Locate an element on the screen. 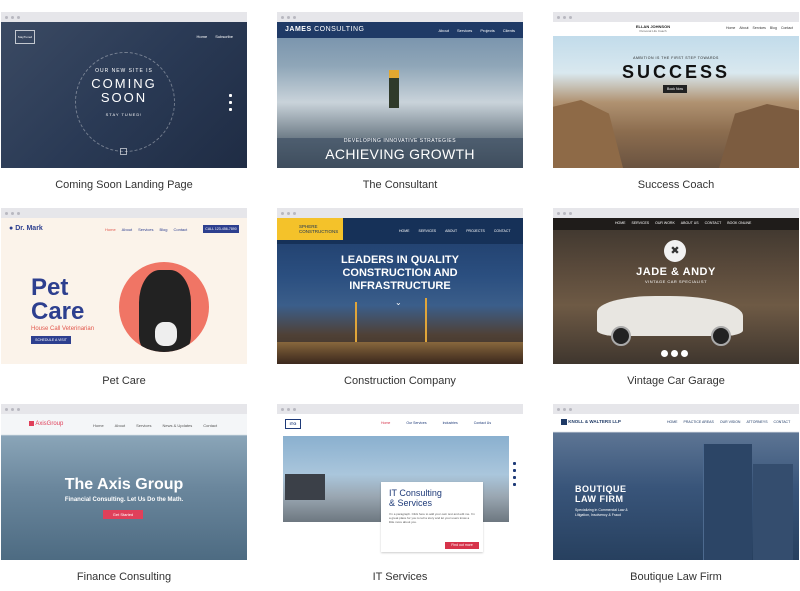 This screenshot has width=800, height=591. instagram-icon is located at coordinates (684, 353).